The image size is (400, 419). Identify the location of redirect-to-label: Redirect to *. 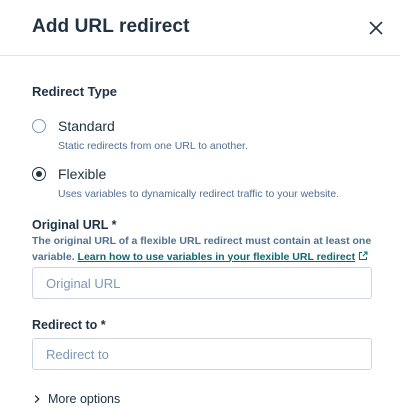
(69, 325).